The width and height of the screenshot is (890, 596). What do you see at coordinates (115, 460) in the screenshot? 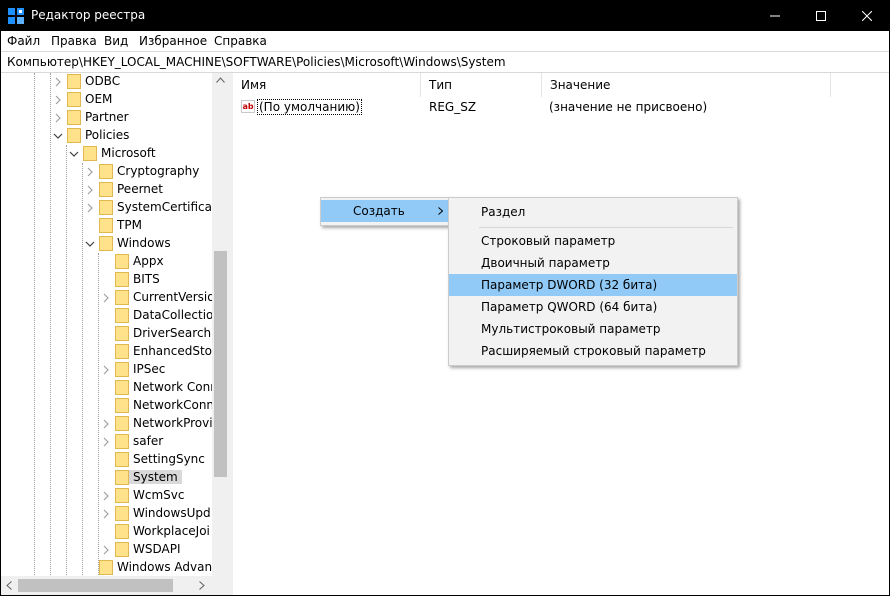
I see `tree-item: SettingSync` at bounding box center [115, 460].